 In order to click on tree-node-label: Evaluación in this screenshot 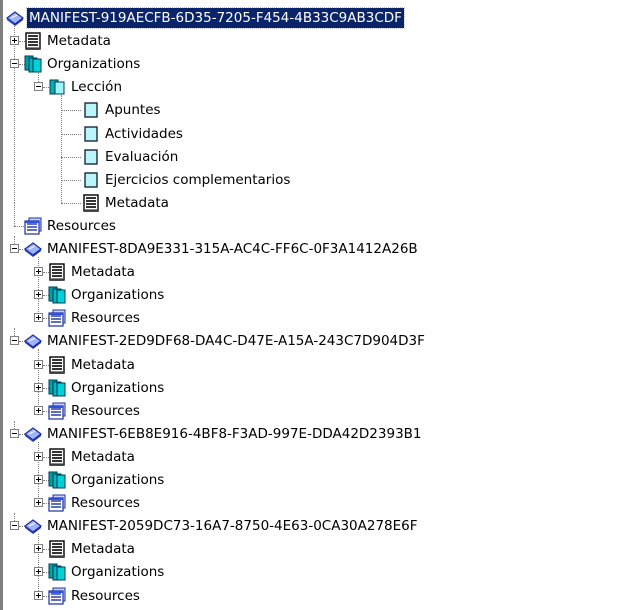, I will do `click(142, 156)`.